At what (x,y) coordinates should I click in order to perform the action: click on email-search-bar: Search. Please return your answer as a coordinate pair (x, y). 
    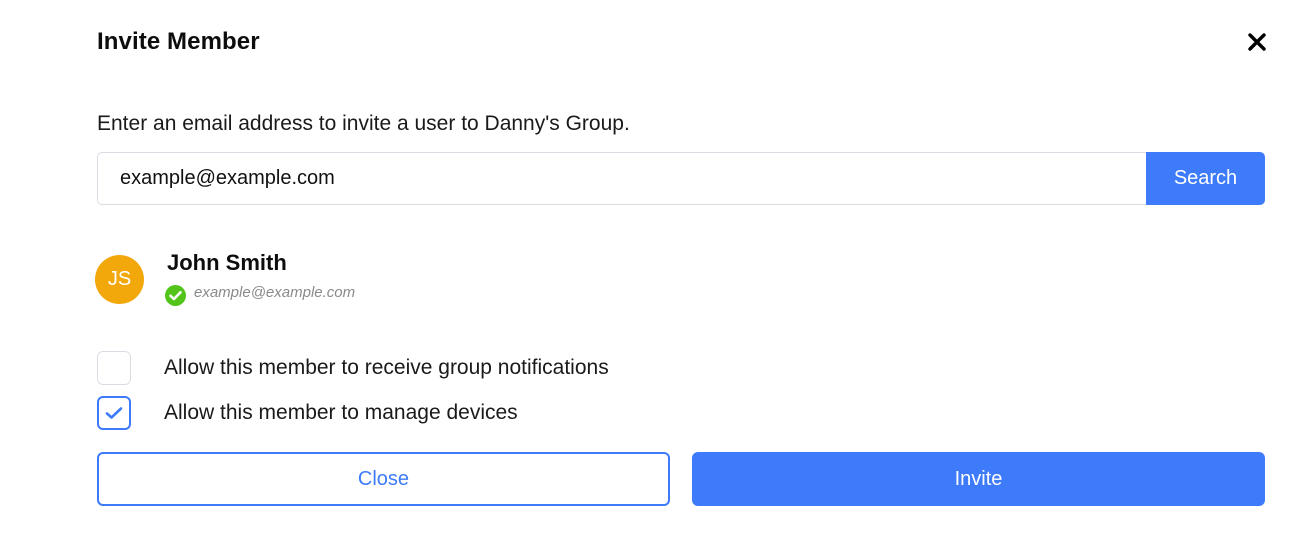
    Looking at the image, I should click on (681, 178).